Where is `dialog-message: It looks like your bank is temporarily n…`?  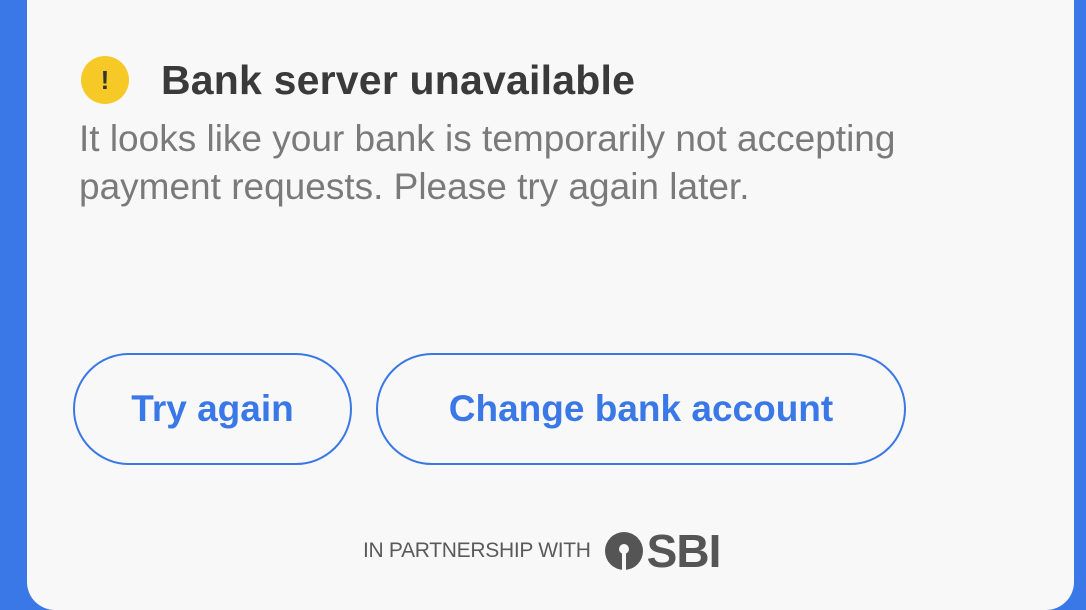 dialog-message: It looks like your bank is temporarily n… is located at coordinates (487, 162).